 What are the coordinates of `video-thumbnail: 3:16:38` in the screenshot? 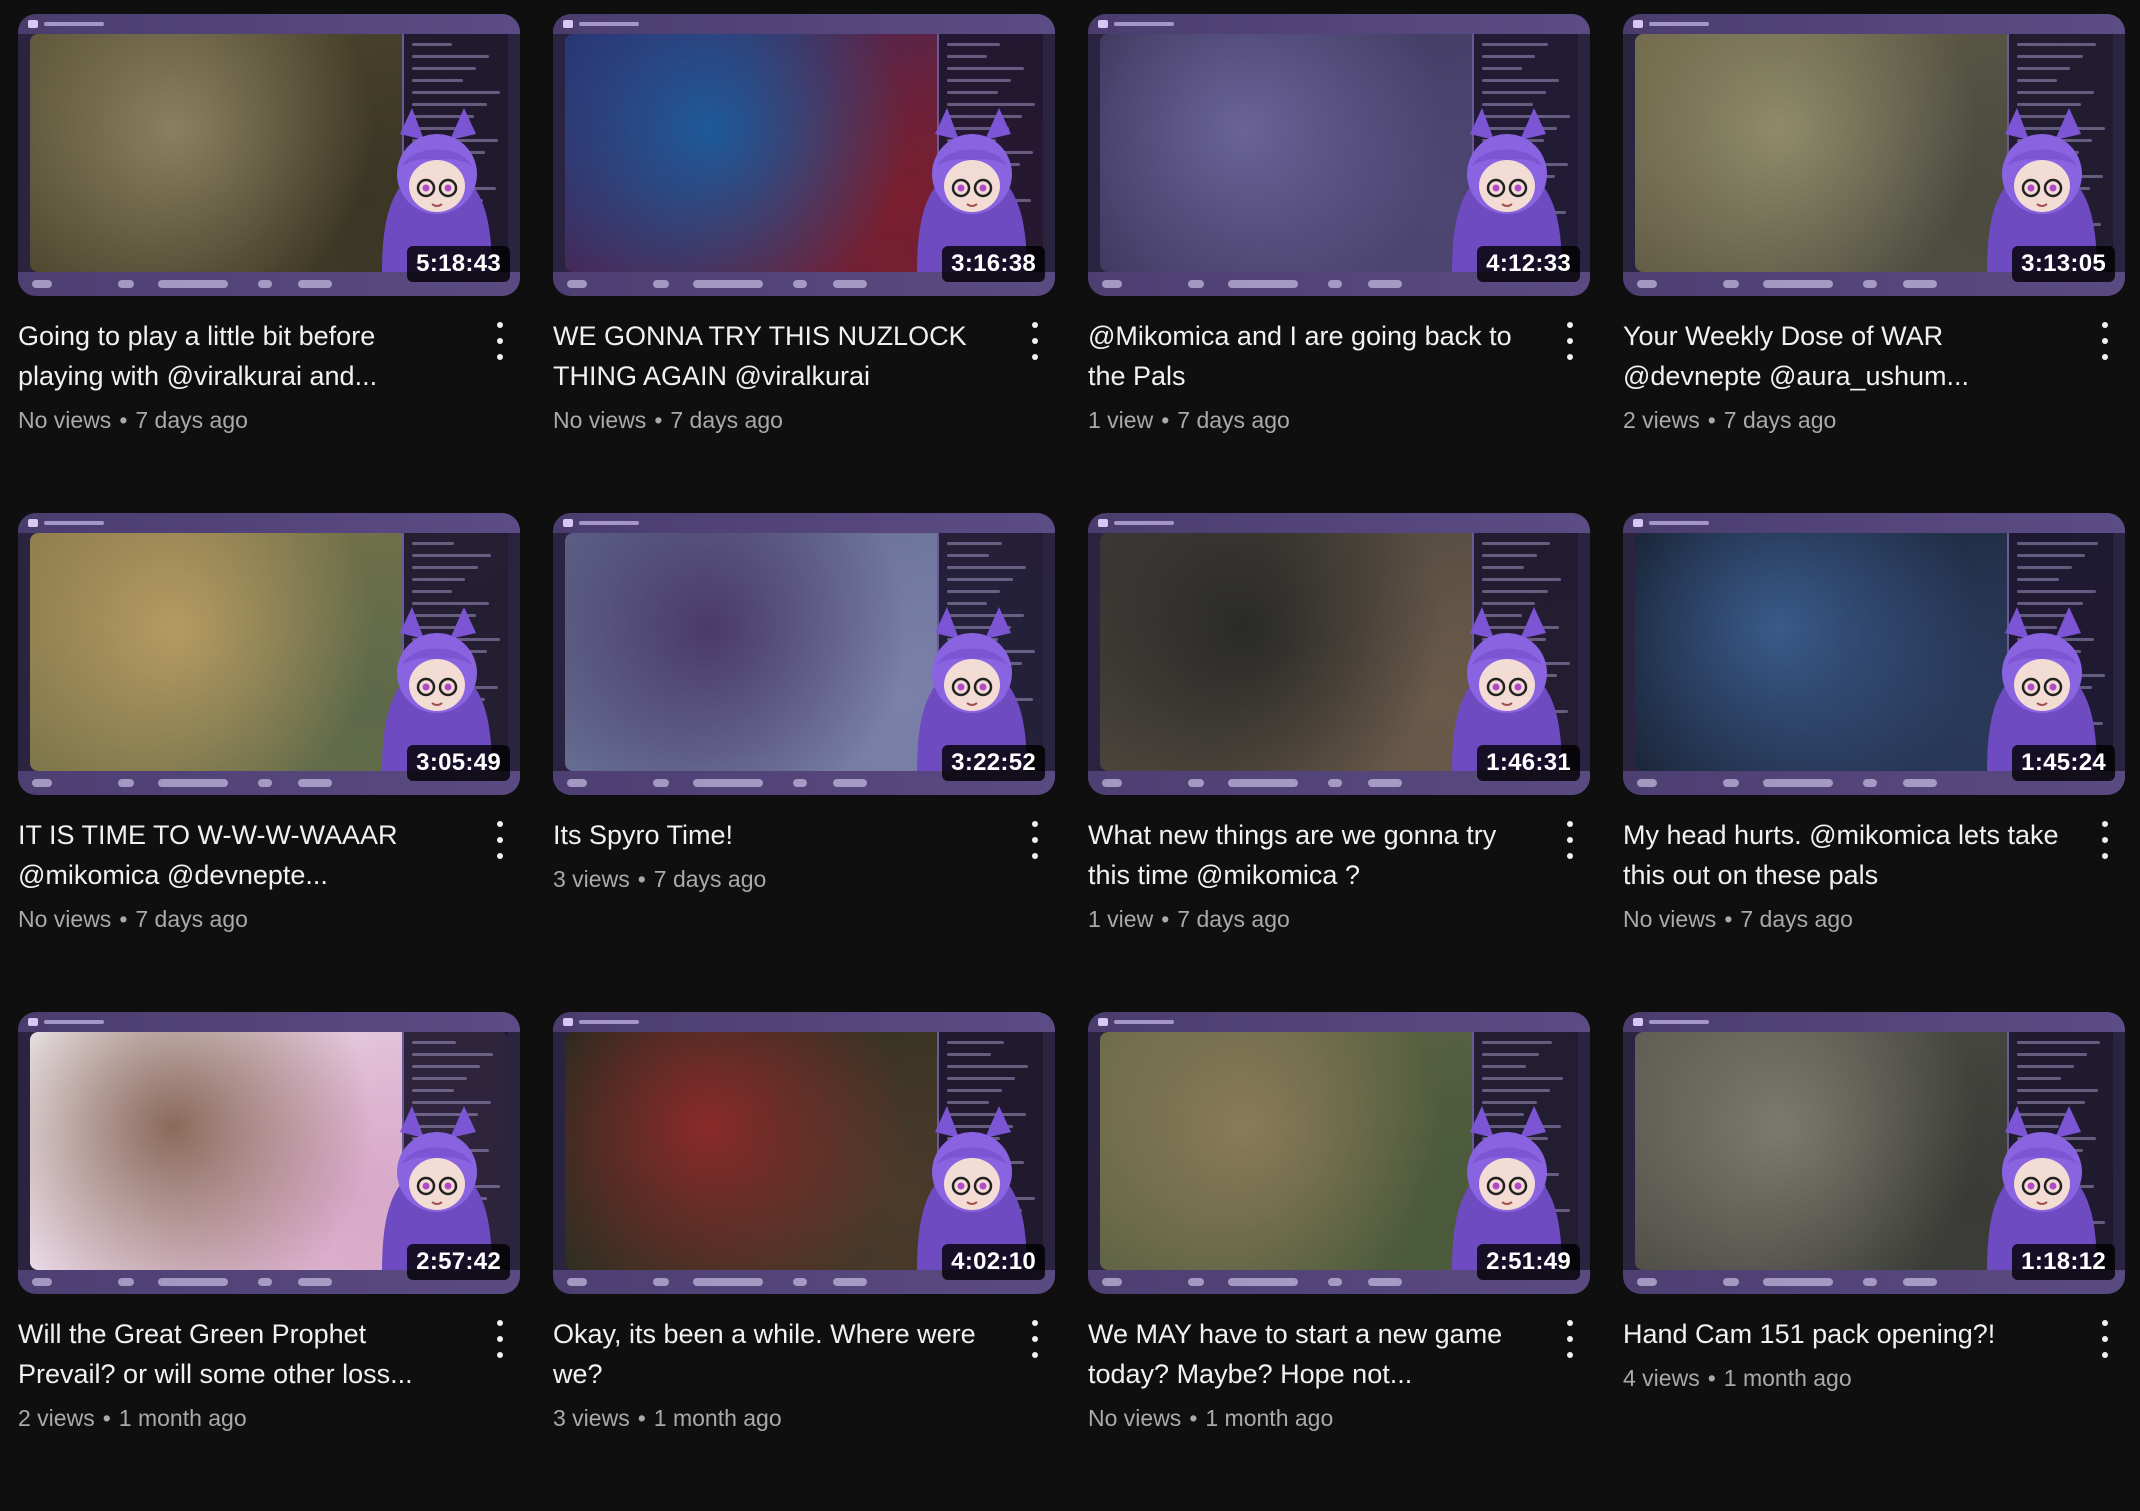 It's located at (804, 155).